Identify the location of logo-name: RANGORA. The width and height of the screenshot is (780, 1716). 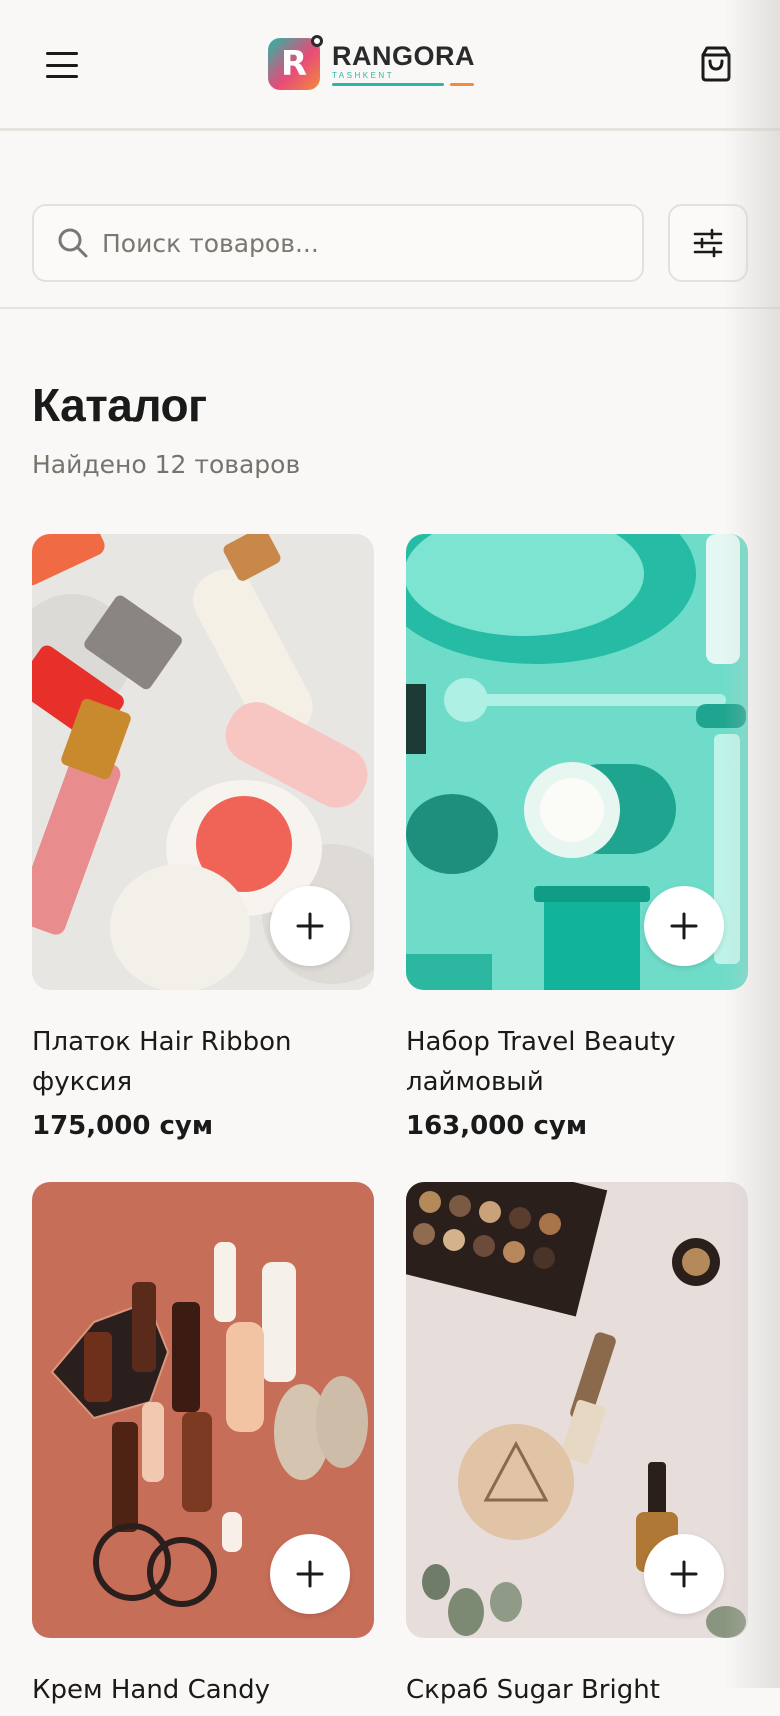
(403, 56).